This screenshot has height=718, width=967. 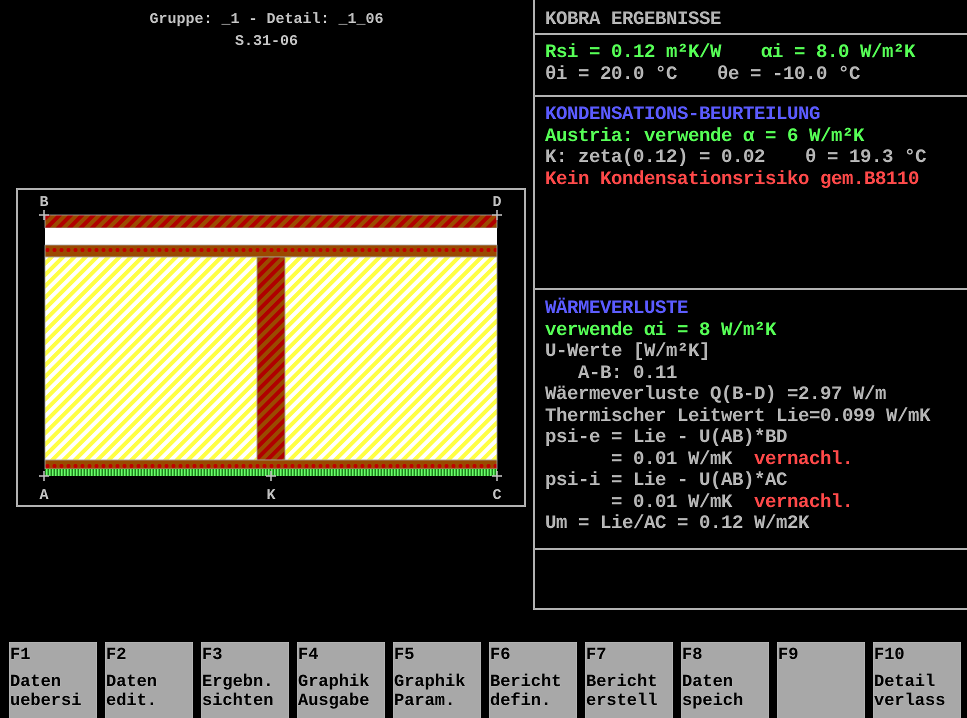 What do you see at coordinates (149, 680) in the screenshot?
I see `function-key: F2 Daten edit.` at bounding box center [149, 680].